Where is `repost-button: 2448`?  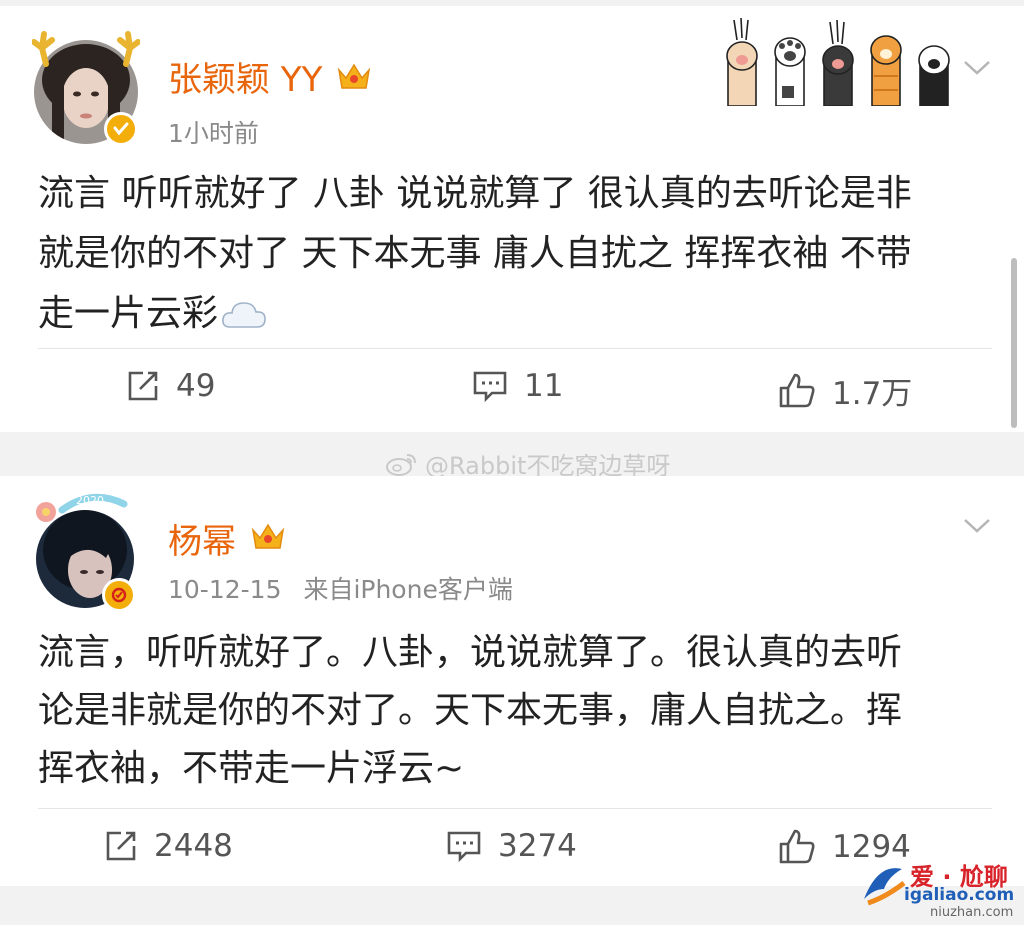 repost-button: 2448 is located at coordinates (168, 846).